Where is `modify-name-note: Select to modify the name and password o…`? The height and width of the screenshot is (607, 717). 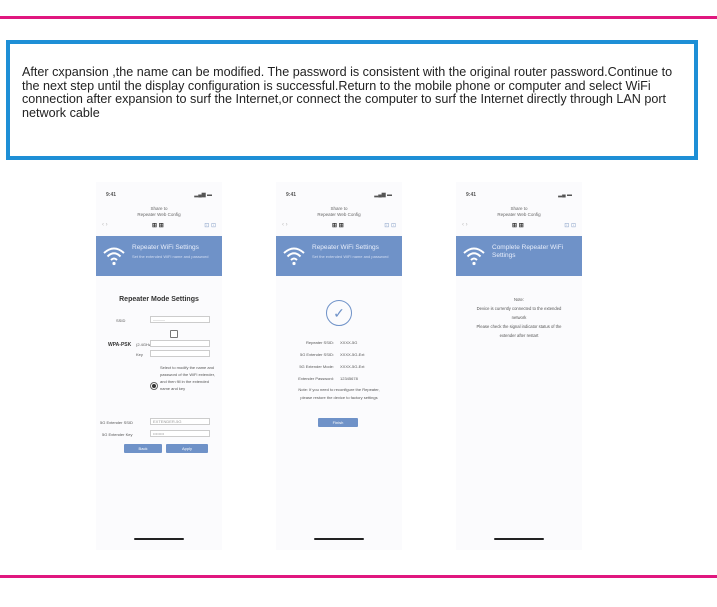
modify-name-note: Select to modify the name and password o… is located at coordinates (187, 378).